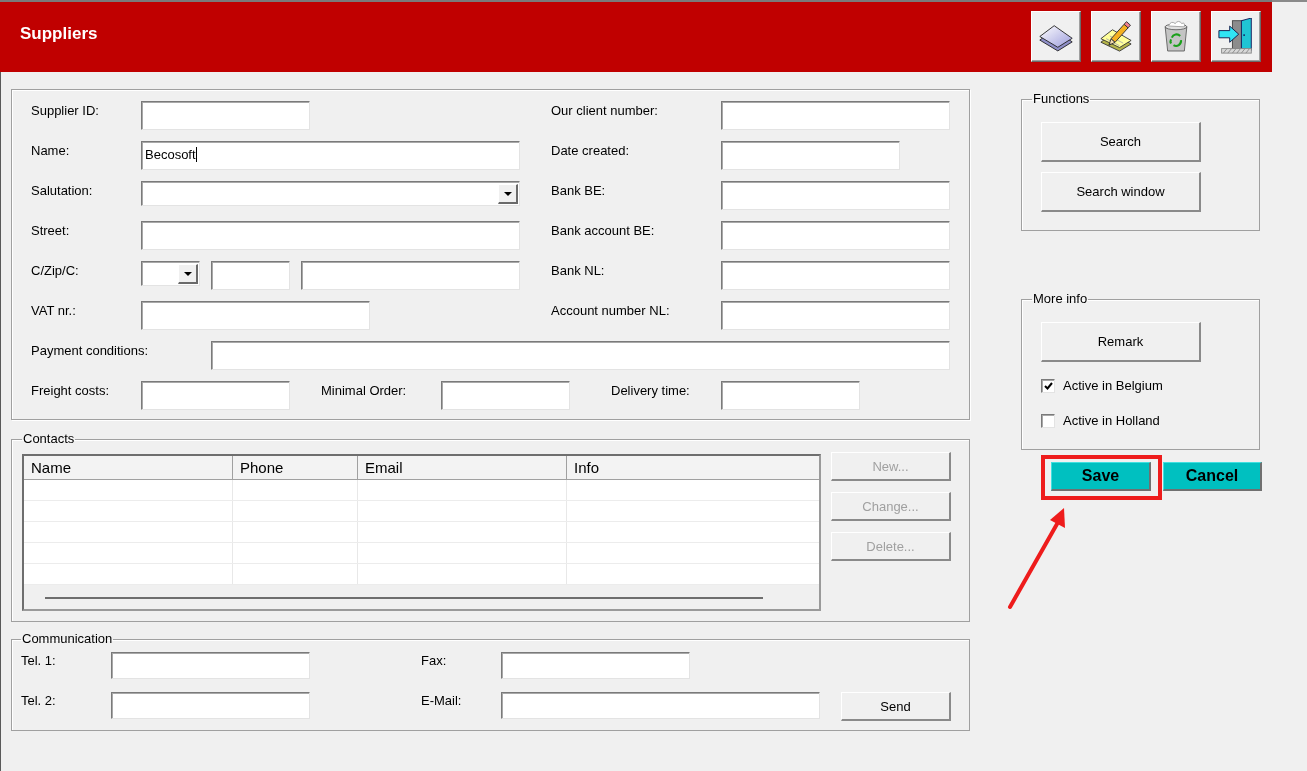 This screenshot has width=1307, height=771. Describe the element at coordinates (51, 230) in the screenshot. I see `field-label: Street:` at that location.